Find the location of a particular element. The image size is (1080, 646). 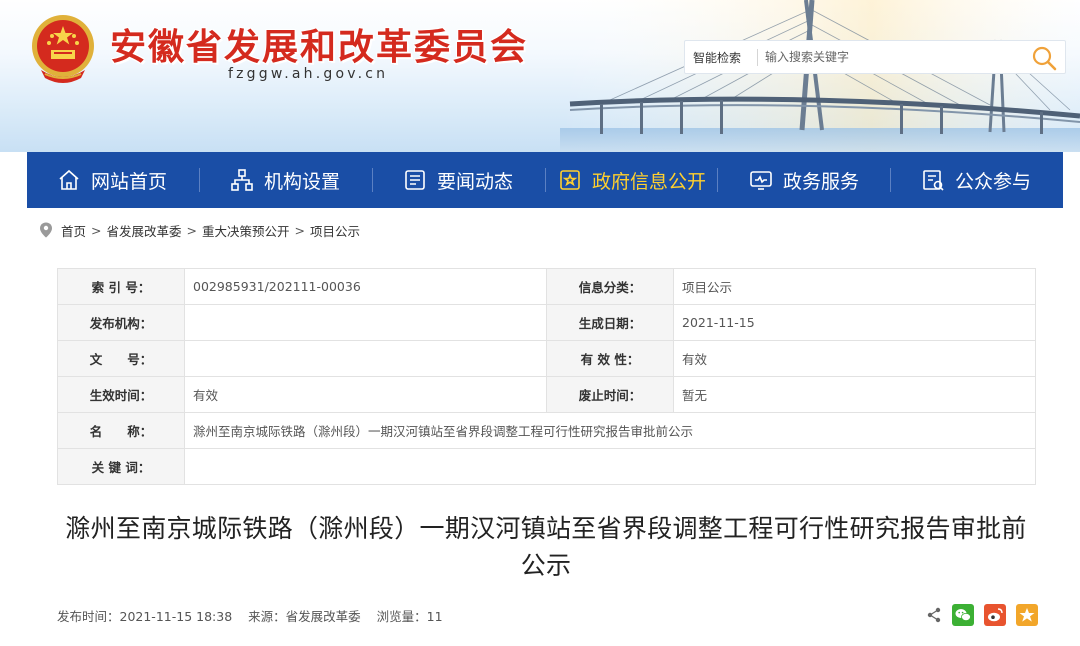

validity-value: 有效 is located at coordinates (854, 358).